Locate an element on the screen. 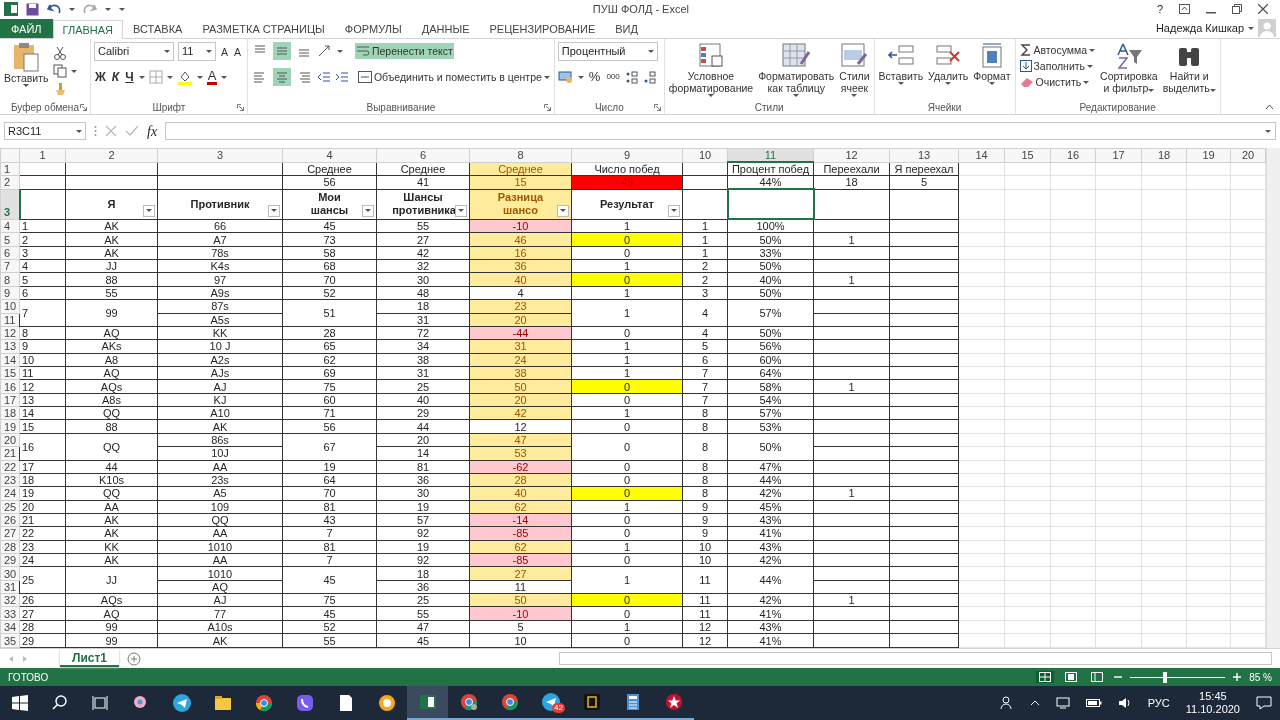 The width and height of the screenshot is (1280, 720). number-format-field: Процентный is located at coordinates (607, 51).